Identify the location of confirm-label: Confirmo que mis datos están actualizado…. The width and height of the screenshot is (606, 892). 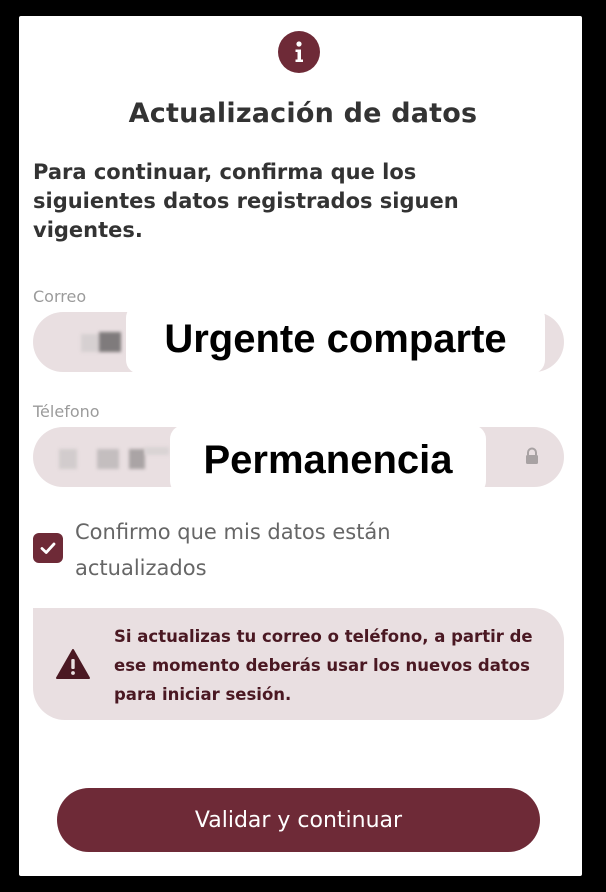
(285, 550).